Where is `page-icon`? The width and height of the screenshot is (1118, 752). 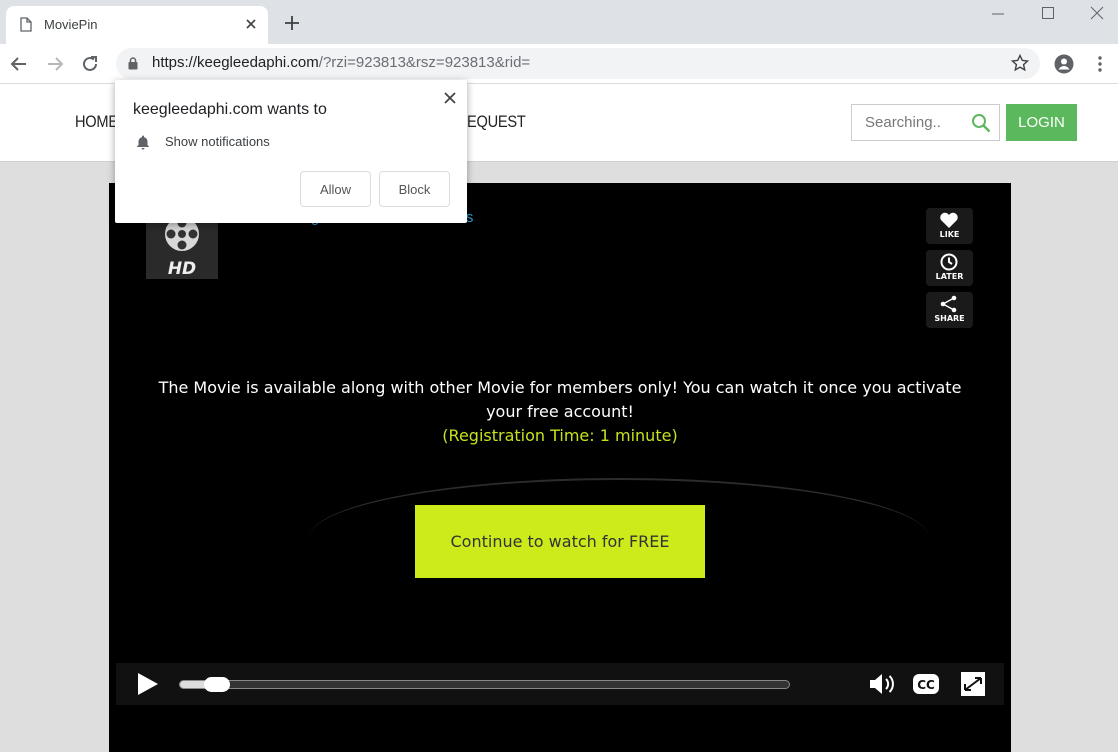
page-icon is located at coordinates (26, 24).